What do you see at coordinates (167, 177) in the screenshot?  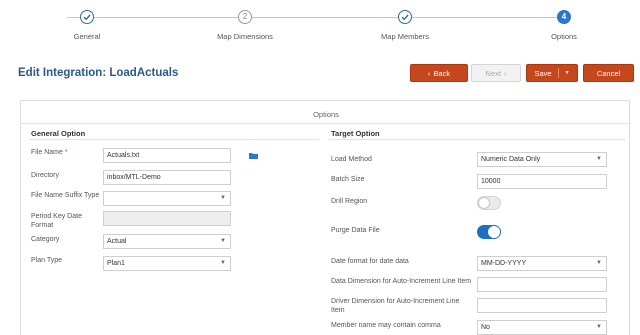 I see `directory-field: inbox/MTL-Demo` at bounding box center [167, 177].